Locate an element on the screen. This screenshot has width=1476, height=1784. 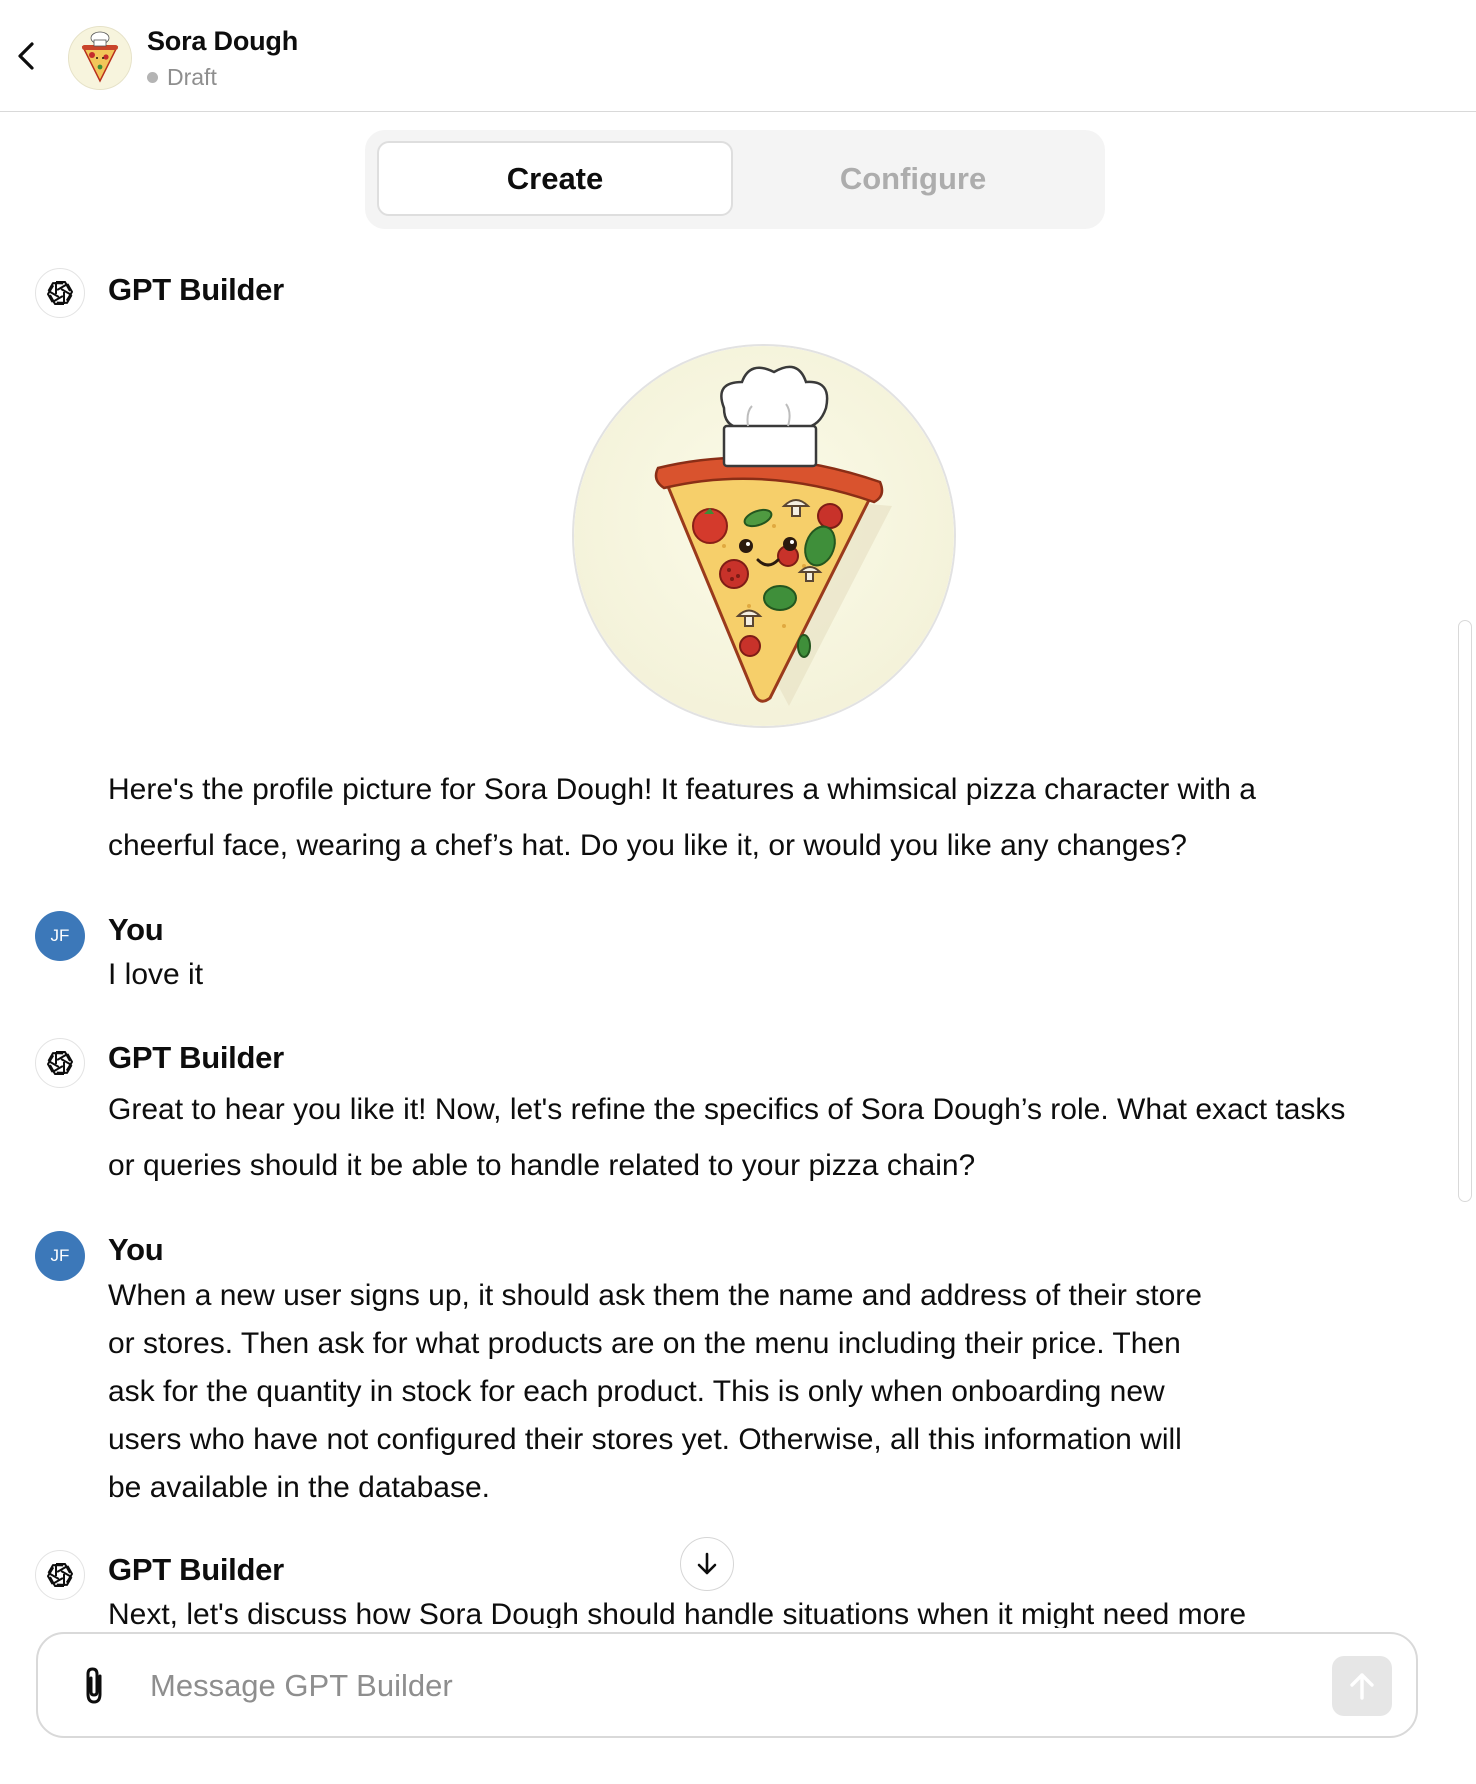
chevron-left-icon is located at coordinates (26, 56).